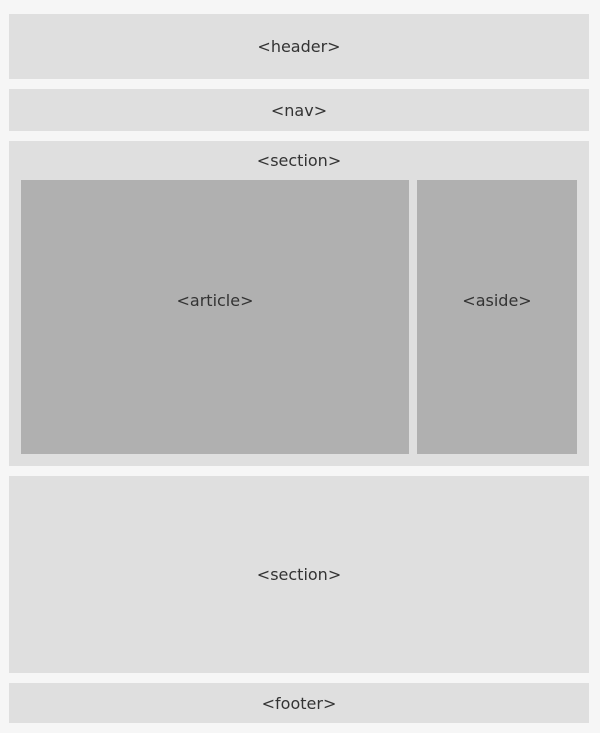 This screenshot has height=733, width=600. I want to click on header-label: <header>, so click(299, 46).